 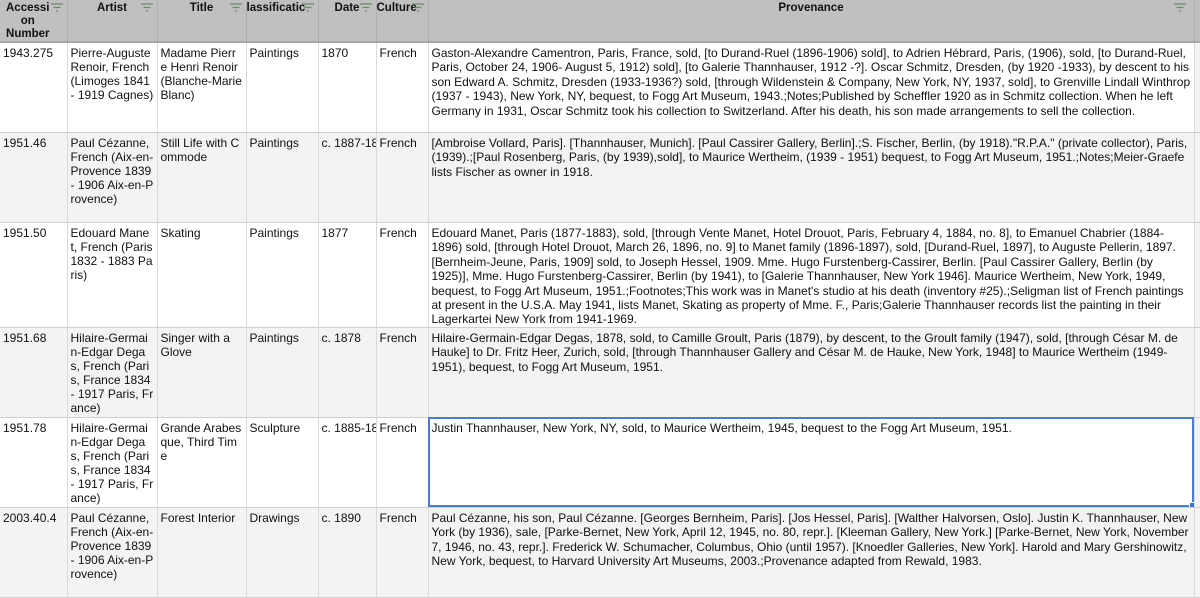 I want to click on cell-date: c. 1878, so click(x=347, y=372).